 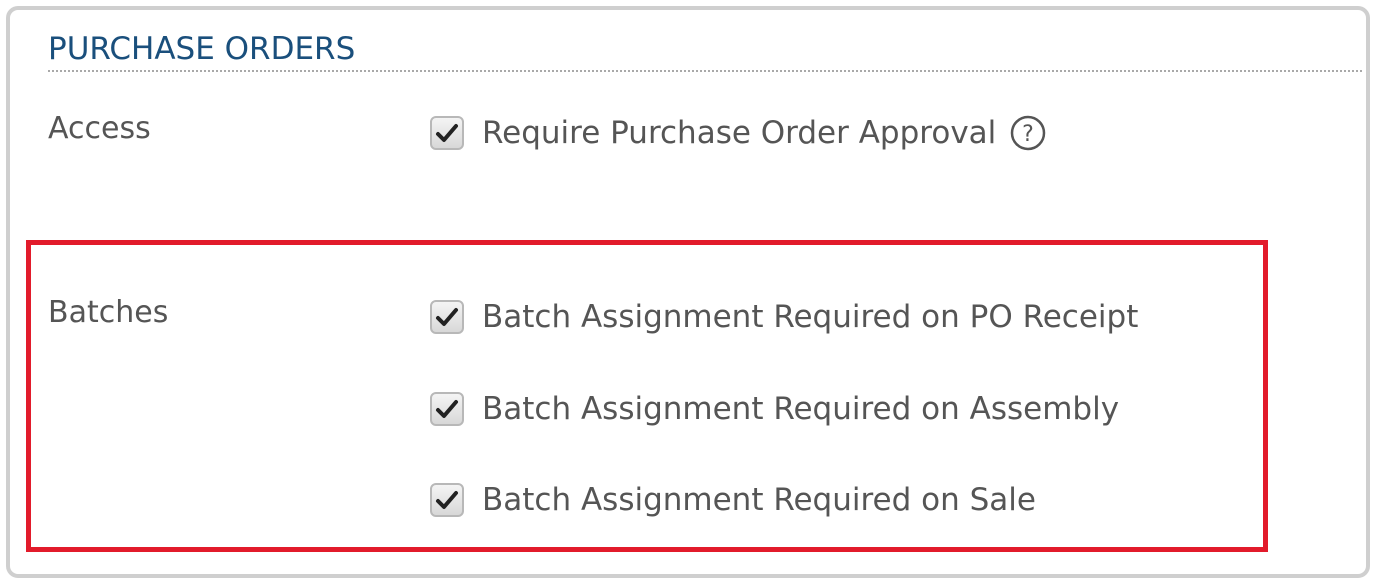 I want to click on require-po-approval-checkbox, so click(x=447, y=133).